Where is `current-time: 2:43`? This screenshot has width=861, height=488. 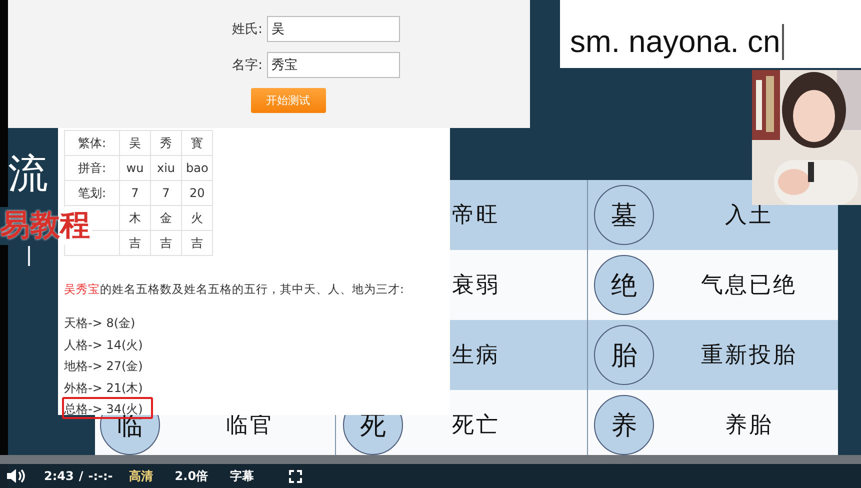
current-time: 2:43 is located at coordinates (59, 476).